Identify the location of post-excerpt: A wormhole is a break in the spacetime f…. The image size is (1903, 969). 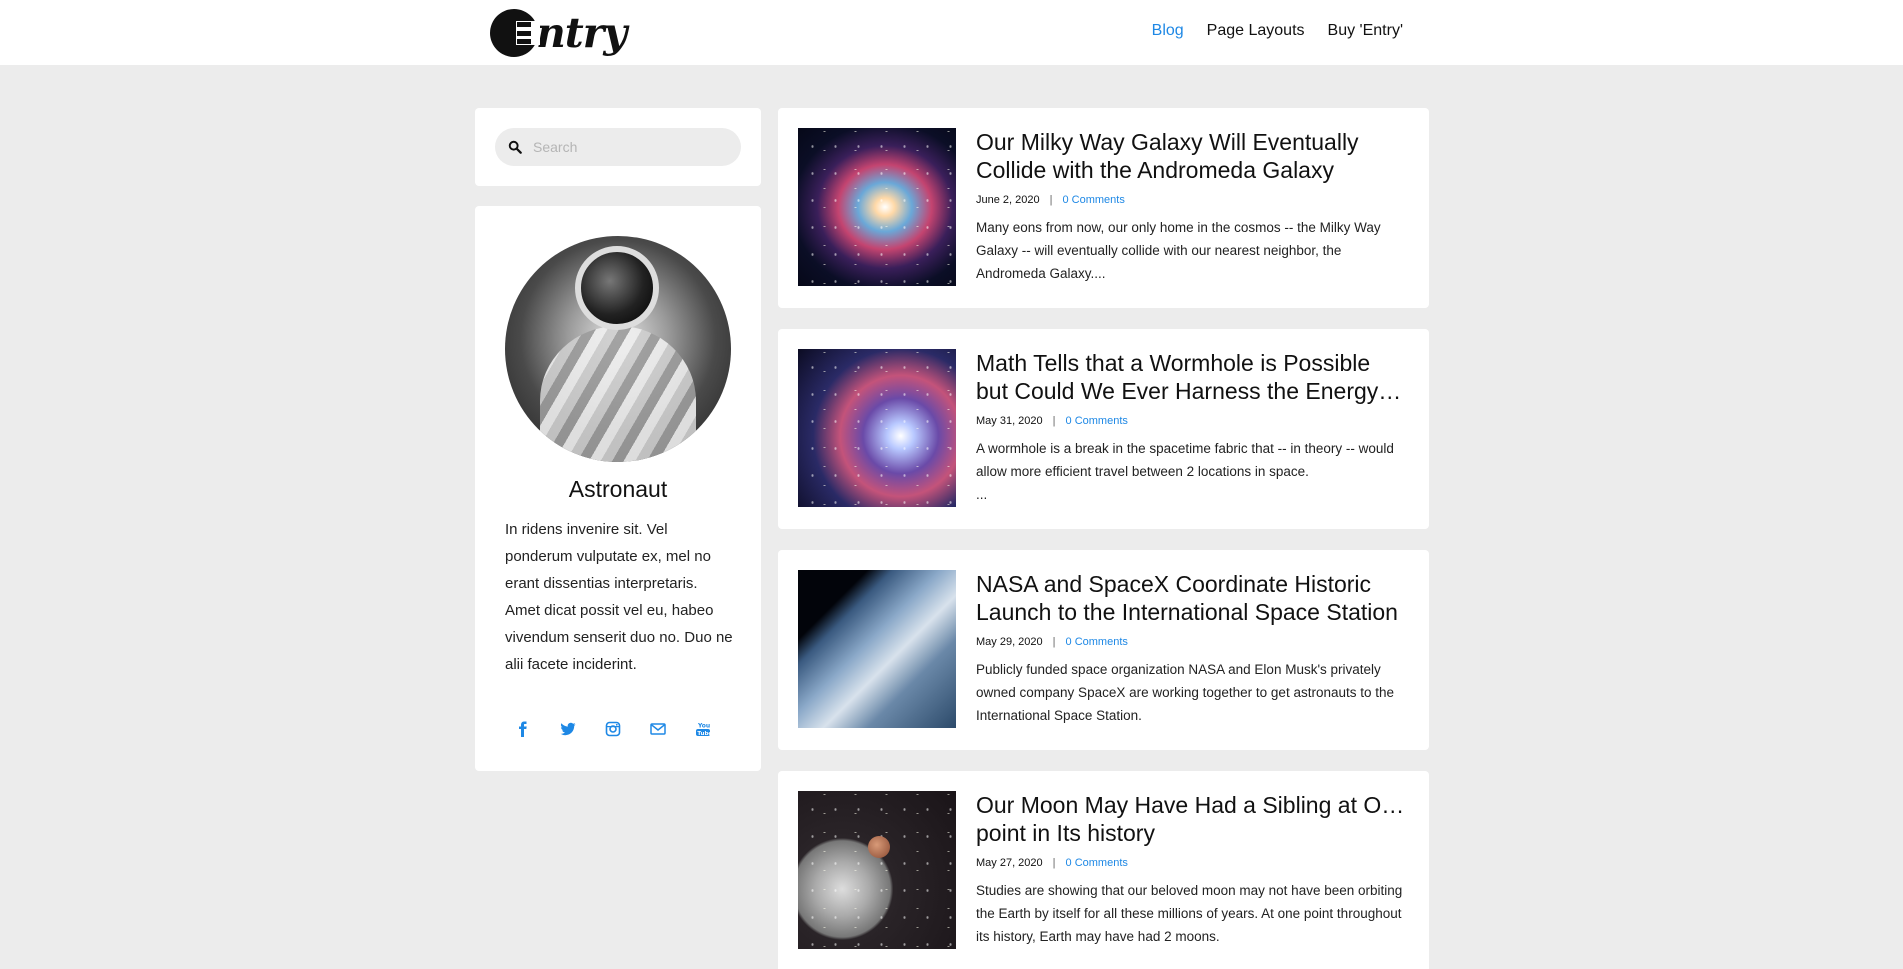
(1185, 471).